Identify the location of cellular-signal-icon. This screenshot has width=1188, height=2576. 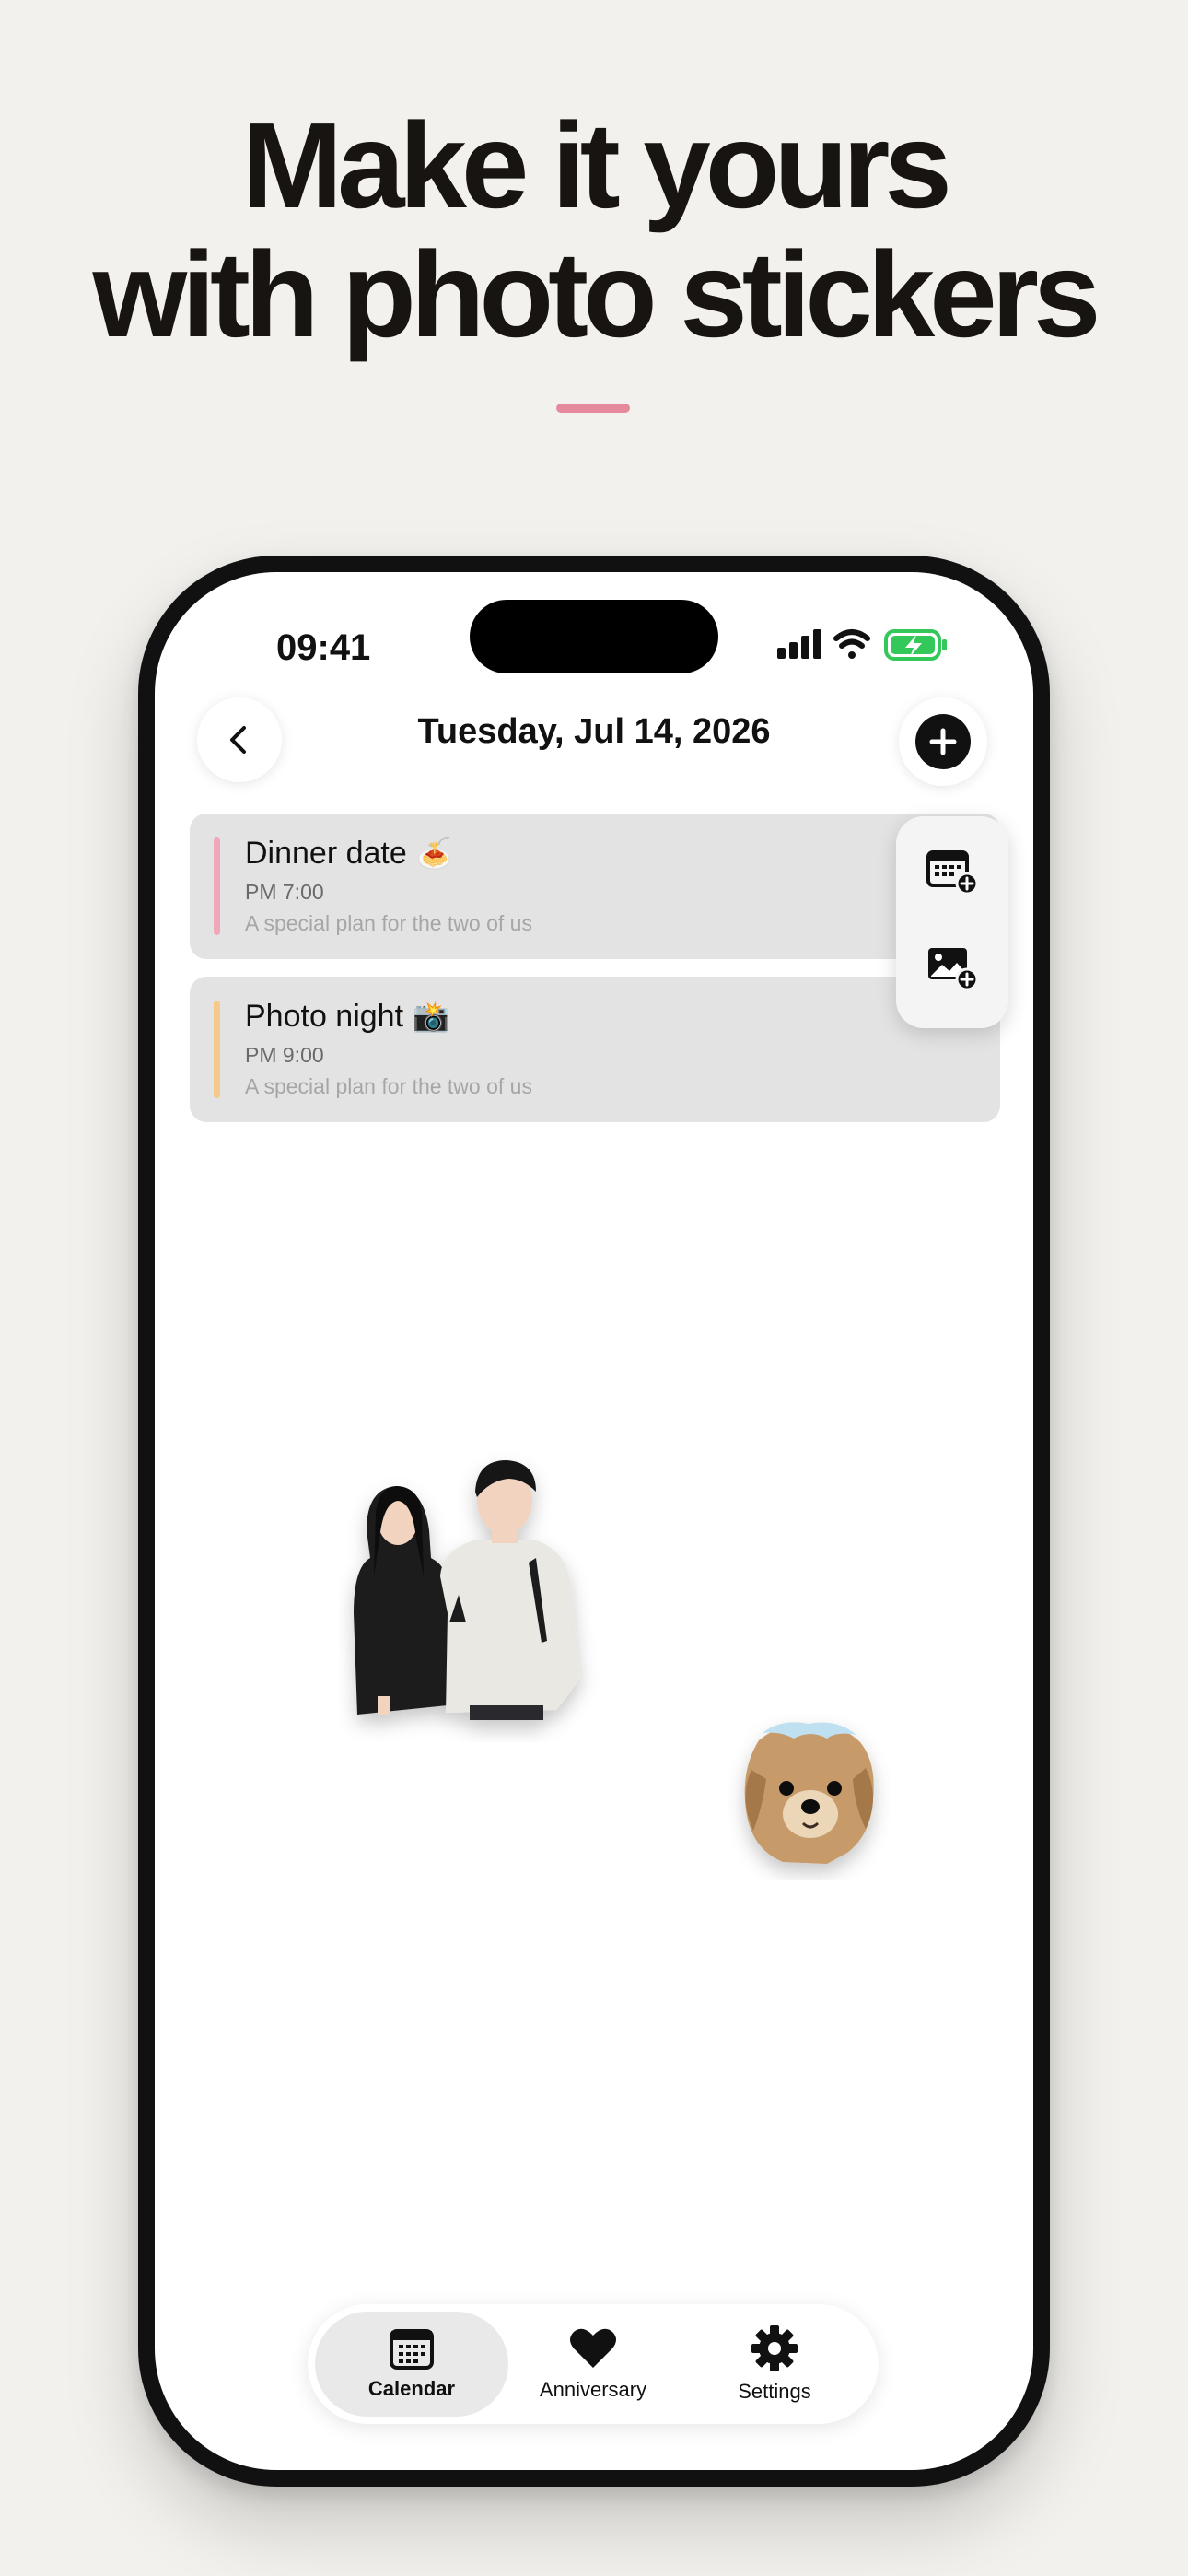
(799, 644).